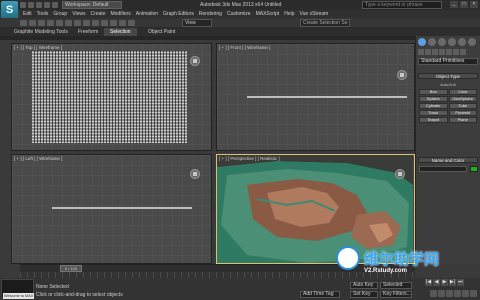  I want to click on box-button: Box, so click(433, 92).